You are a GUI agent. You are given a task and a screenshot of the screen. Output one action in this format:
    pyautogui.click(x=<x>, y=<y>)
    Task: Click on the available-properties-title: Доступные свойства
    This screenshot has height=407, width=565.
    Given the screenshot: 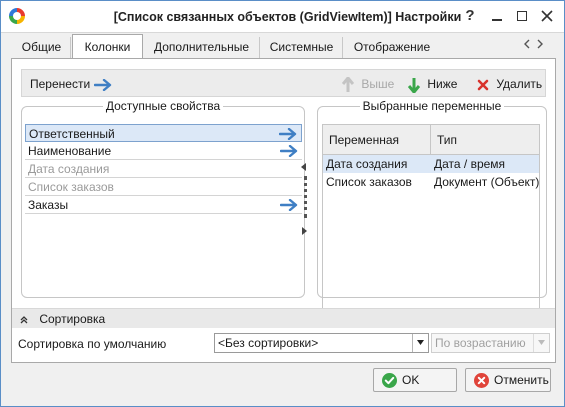 What is the action you would take?
    pyautogui.click(x=163, y=106)
    